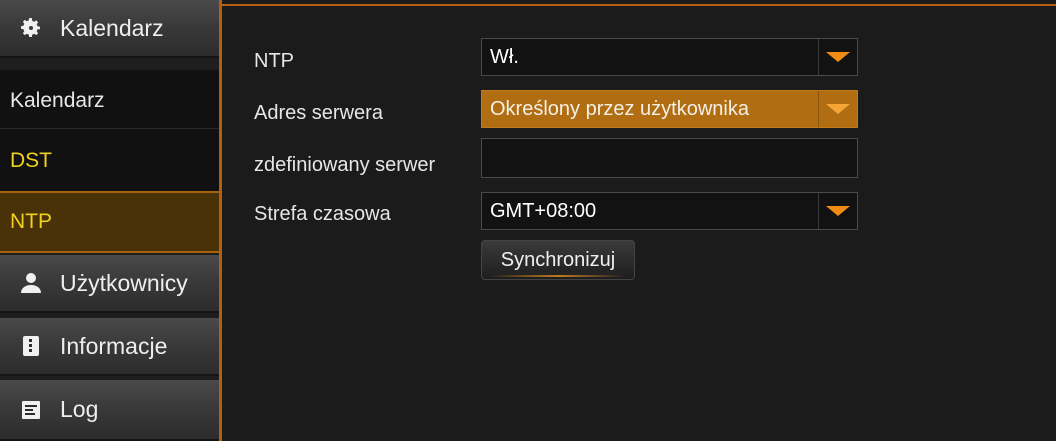  What do you see at coordinates (669, 57) in the screenshot?
I see `ntp-select: Wł.` at bounding box center [669, 57].